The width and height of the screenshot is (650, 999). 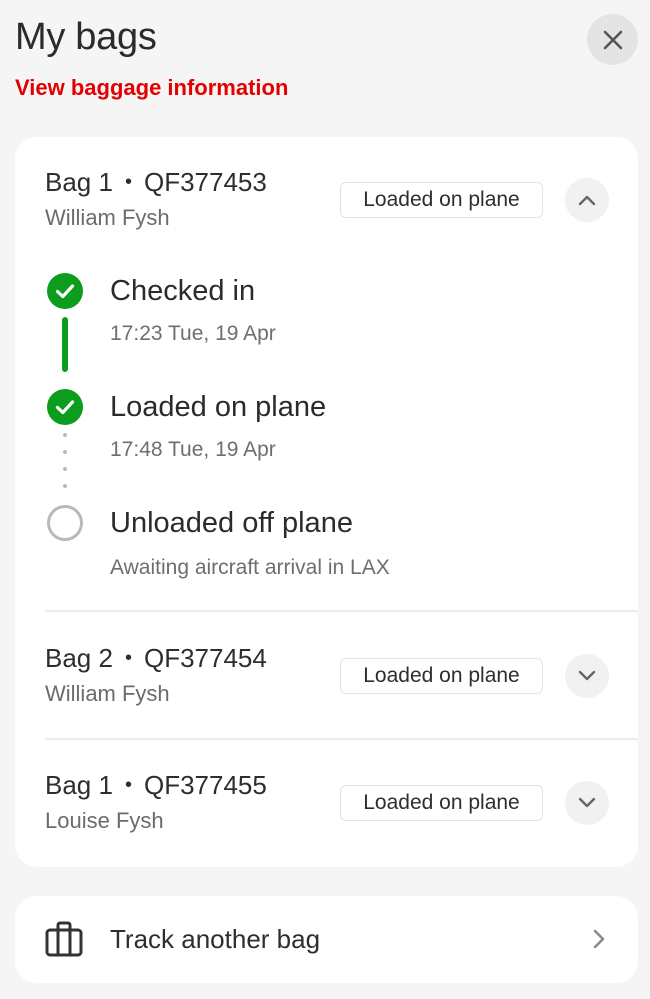 I want to click on view-baggage-information-link: View baggage information, so click(x=151, y=88).